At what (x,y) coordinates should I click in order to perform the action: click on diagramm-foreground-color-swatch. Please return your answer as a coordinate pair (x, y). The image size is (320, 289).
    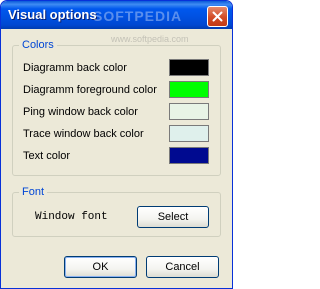
    Looking at the image, I should click on (189, 89).